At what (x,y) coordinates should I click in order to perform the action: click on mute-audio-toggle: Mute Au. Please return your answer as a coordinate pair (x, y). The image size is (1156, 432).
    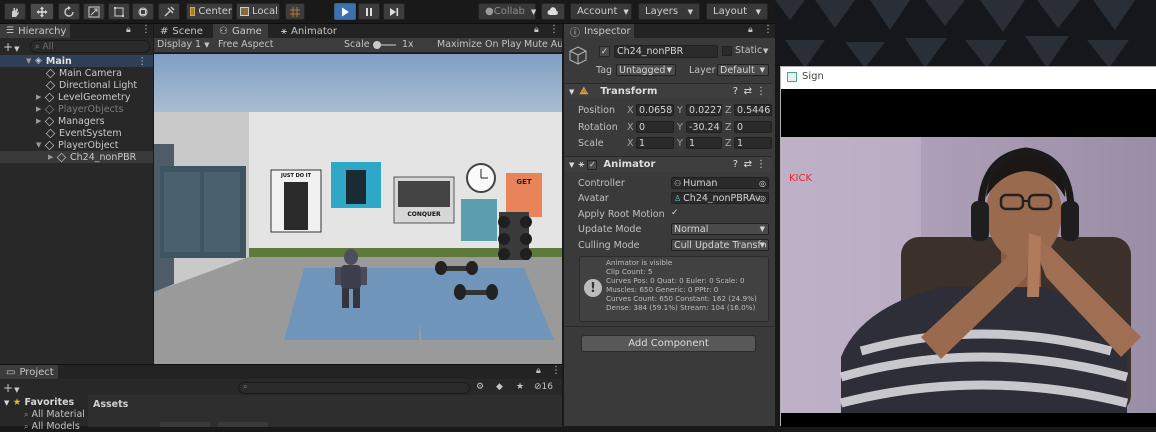
    Looking at the image, I should click on (543, 44).